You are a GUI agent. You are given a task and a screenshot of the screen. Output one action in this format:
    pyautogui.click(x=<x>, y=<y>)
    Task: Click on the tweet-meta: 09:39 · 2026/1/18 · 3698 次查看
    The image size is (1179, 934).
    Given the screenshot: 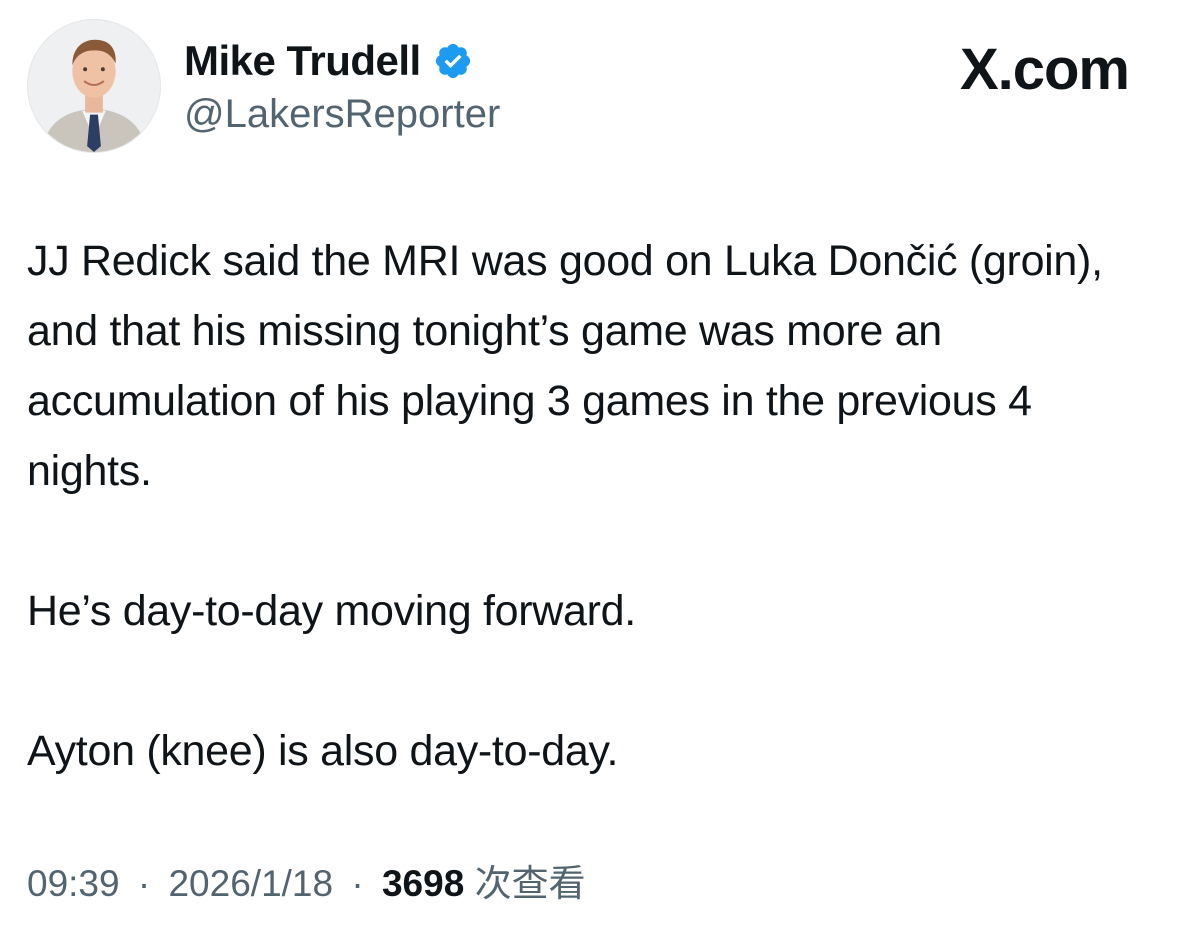 What is the action you would take?
    pyautogui.click(x=306, y=884)
    